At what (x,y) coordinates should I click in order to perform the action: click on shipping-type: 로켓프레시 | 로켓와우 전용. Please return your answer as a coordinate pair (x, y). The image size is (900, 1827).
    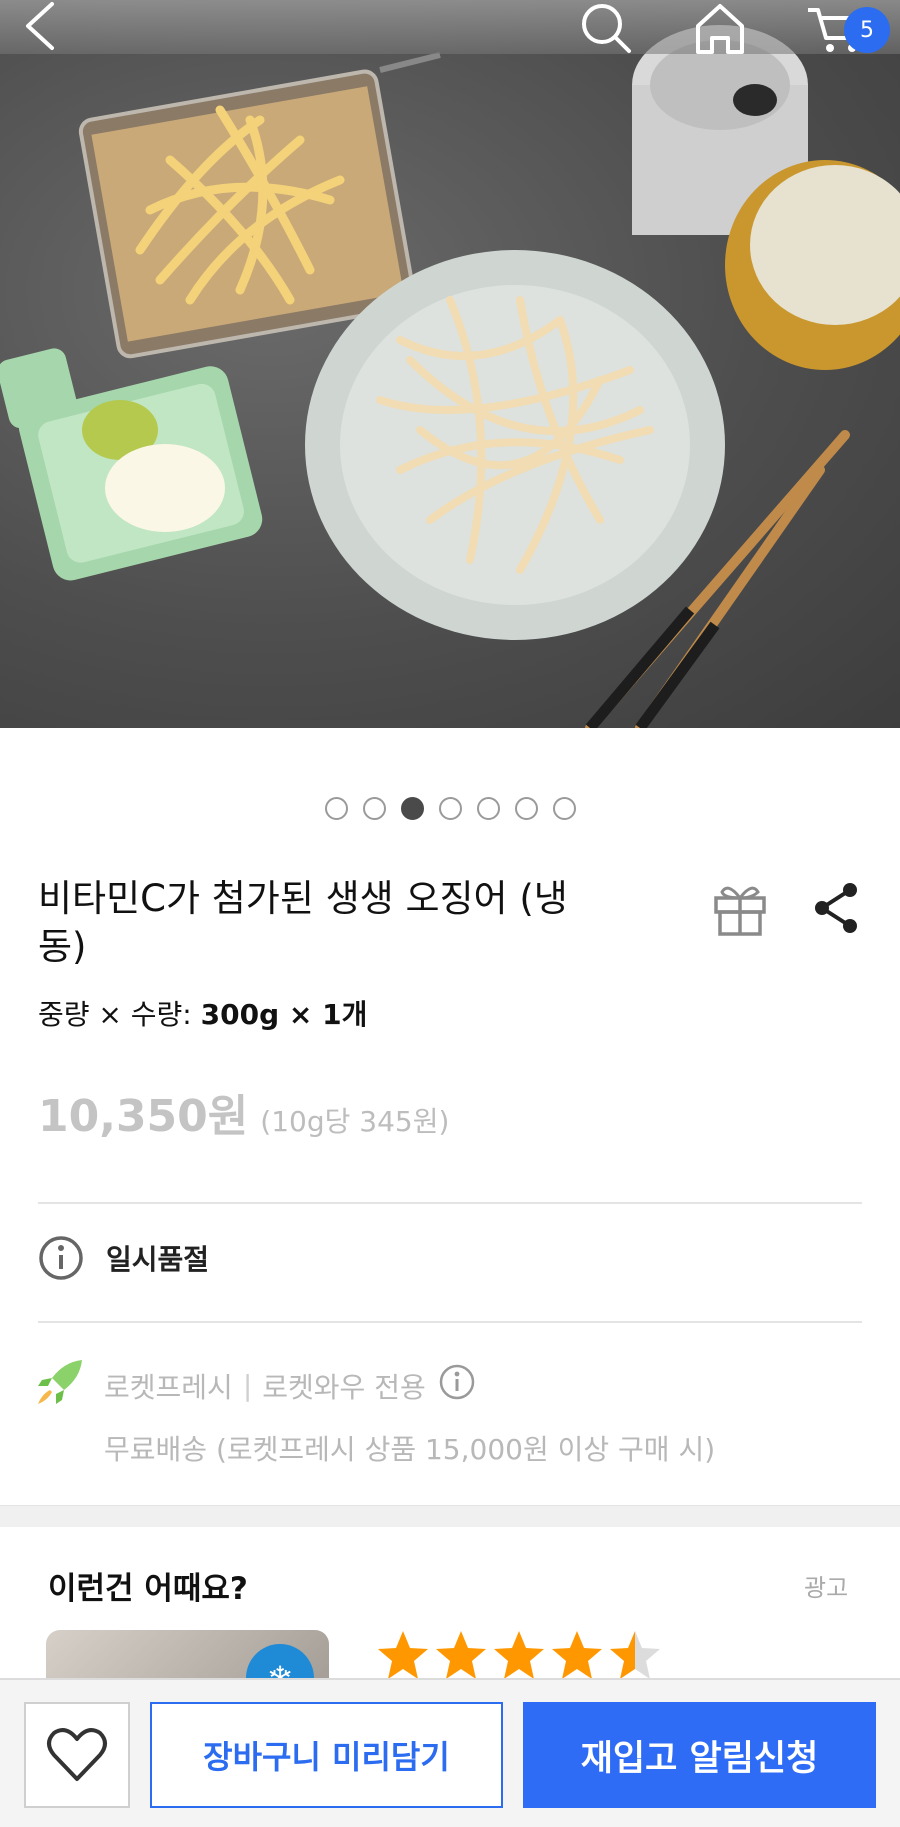
    Looking at the image, I should click on (290, 1385).